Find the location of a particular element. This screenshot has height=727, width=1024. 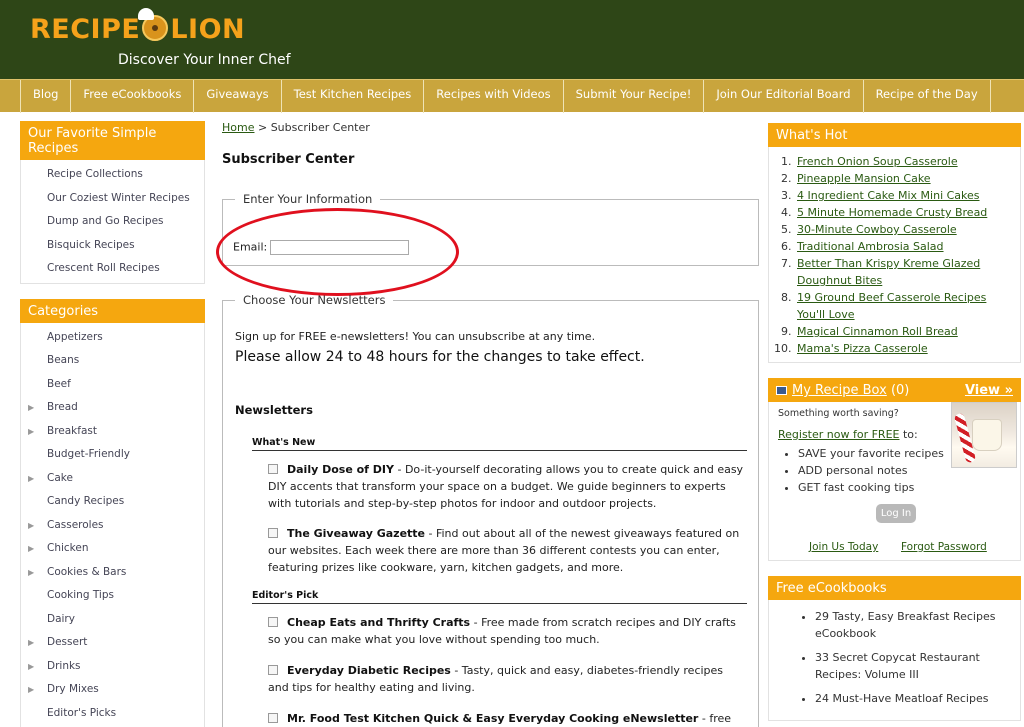

perk-item: ADD personal notes is located at coordinates (871, 470).